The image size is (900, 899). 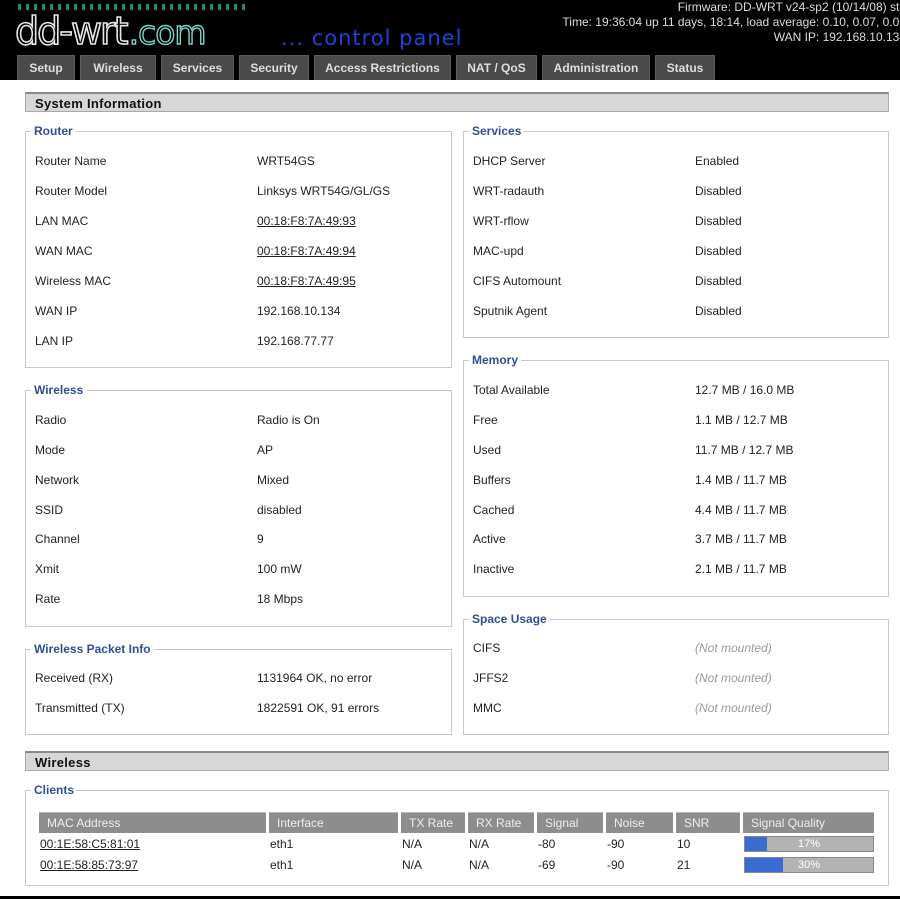 What do you see at coordinates (243, 510) in the screenshot?
I see `info-row: SSID disabled` at bounding box center [243, 510].